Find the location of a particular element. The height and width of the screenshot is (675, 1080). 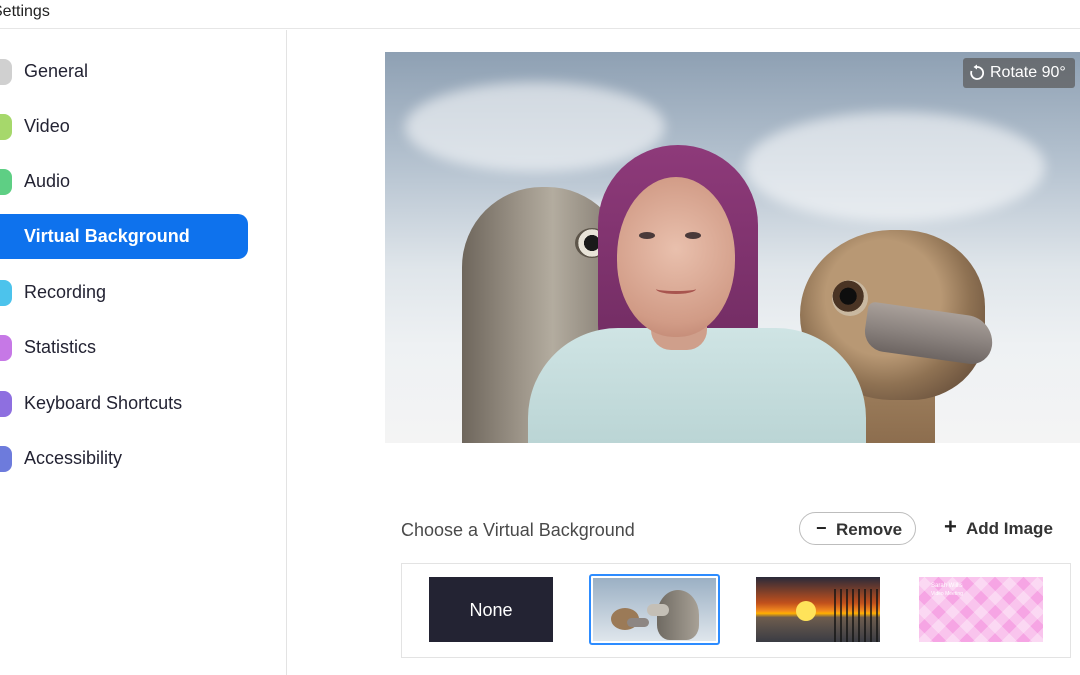

thumb-caption: Sarah Willis is located at coordinates (947, 586).